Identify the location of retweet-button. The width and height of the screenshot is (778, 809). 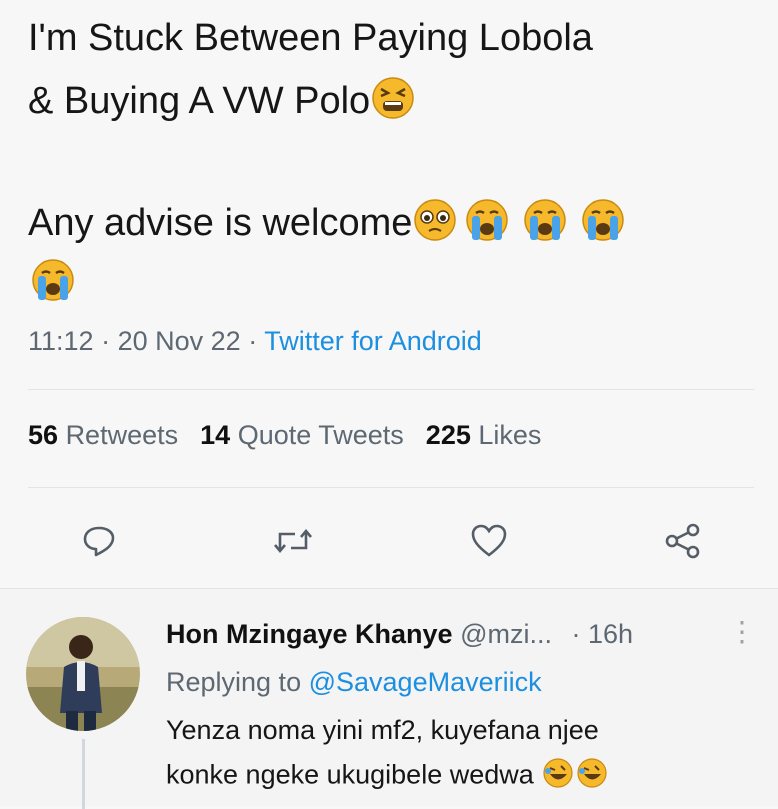
(293, 541).